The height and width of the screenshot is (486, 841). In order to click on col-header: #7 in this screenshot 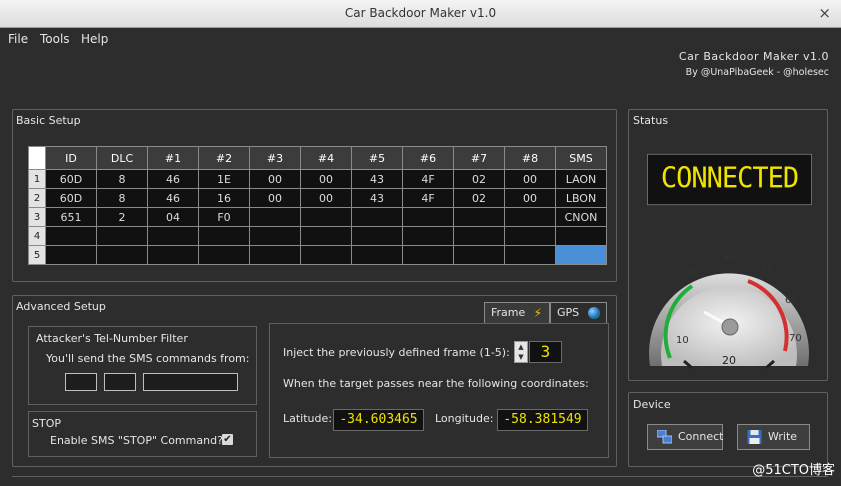, I will do `click(479, 158)`.